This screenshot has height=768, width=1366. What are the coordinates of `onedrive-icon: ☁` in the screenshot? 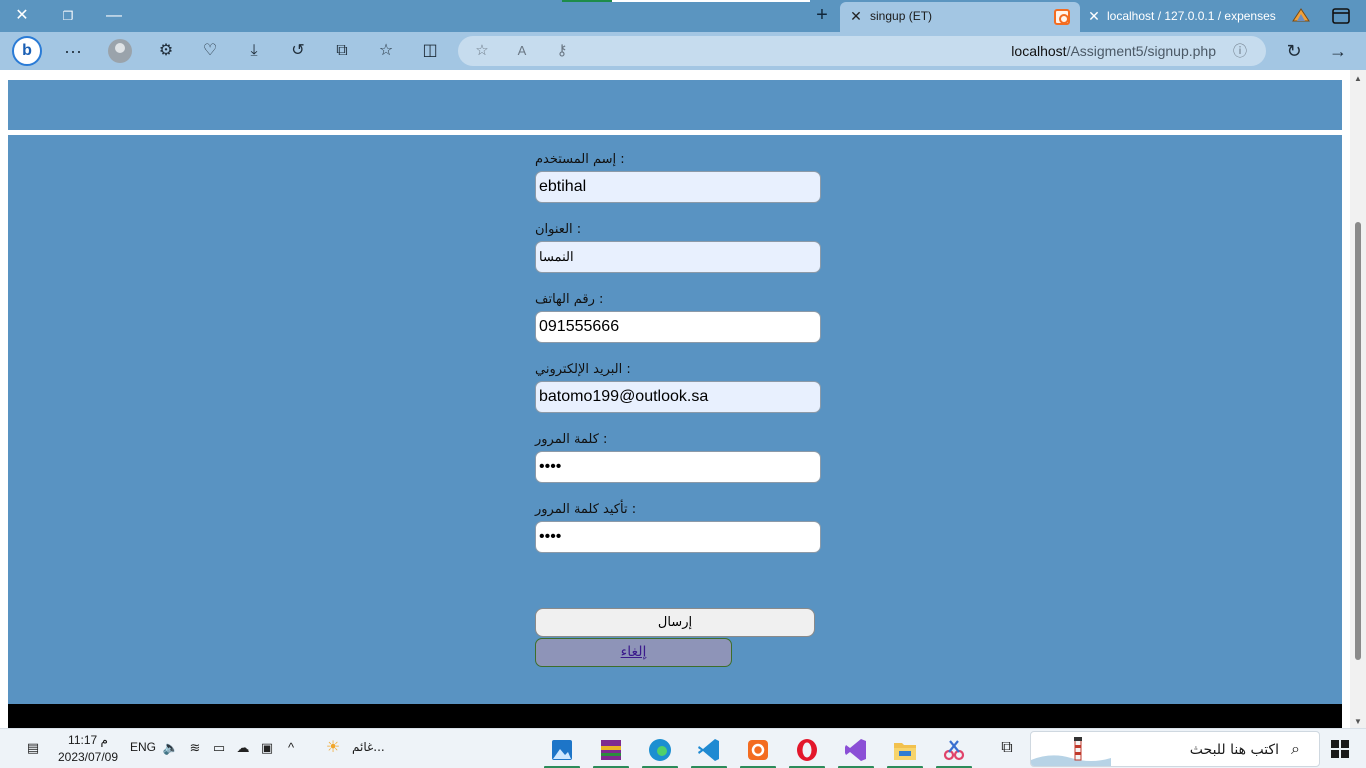 It's located at (243, 748).